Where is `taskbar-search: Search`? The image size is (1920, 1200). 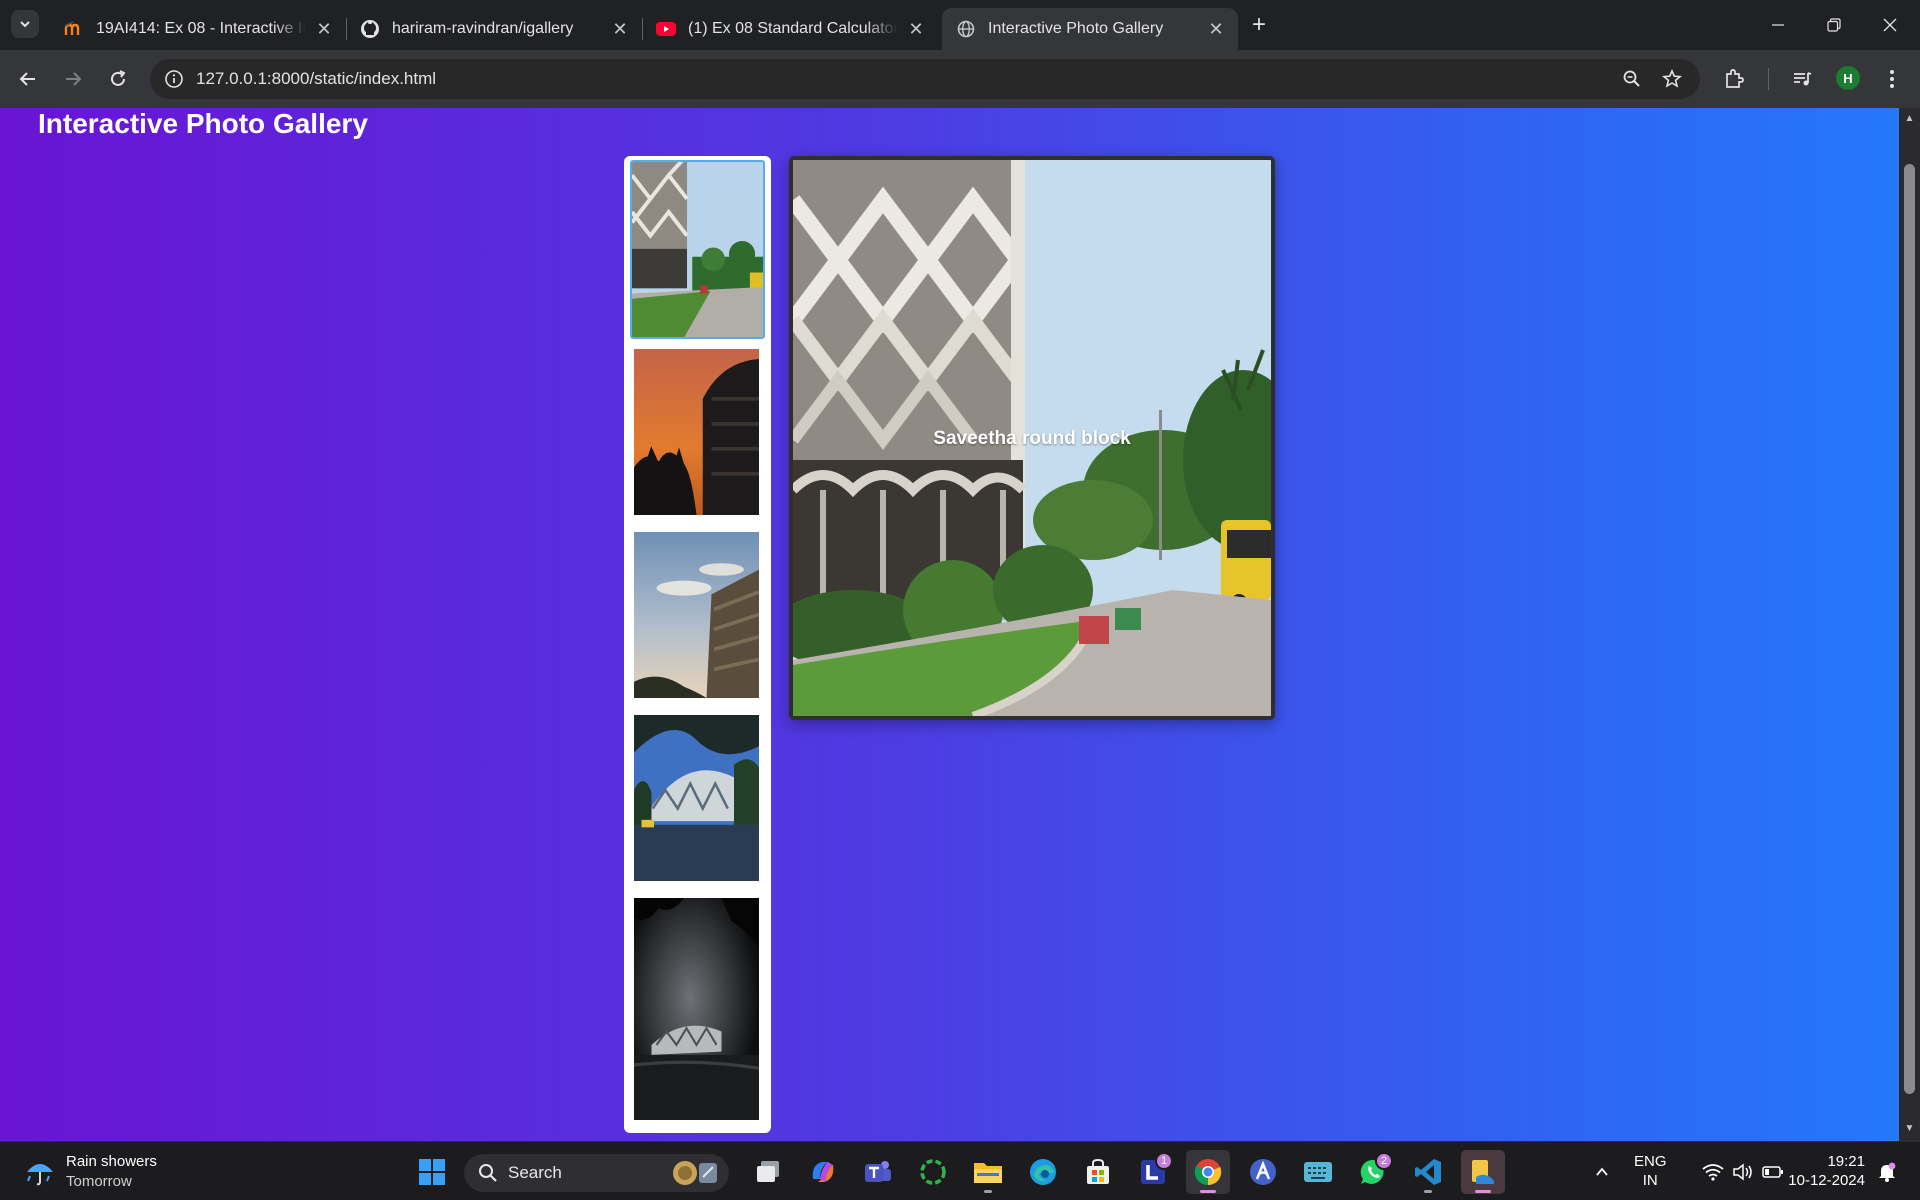 taskbar-search: Search is located at coordinates (596, 1173).